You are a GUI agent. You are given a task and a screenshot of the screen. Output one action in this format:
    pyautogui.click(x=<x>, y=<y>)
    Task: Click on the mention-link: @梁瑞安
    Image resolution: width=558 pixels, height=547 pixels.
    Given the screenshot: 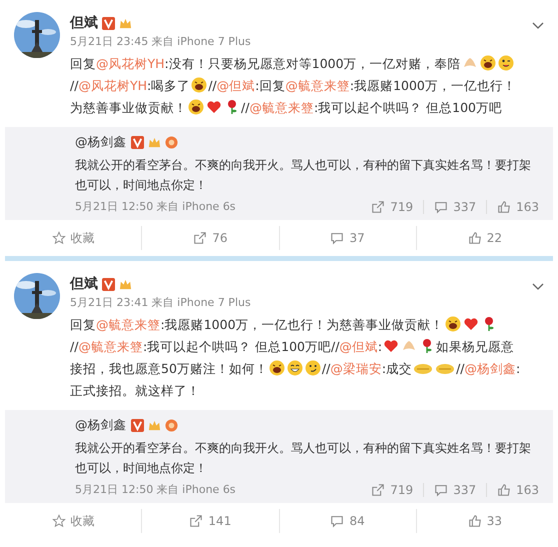 What is the action you would take?
    pyautogui.click(x=356, y=368)
    